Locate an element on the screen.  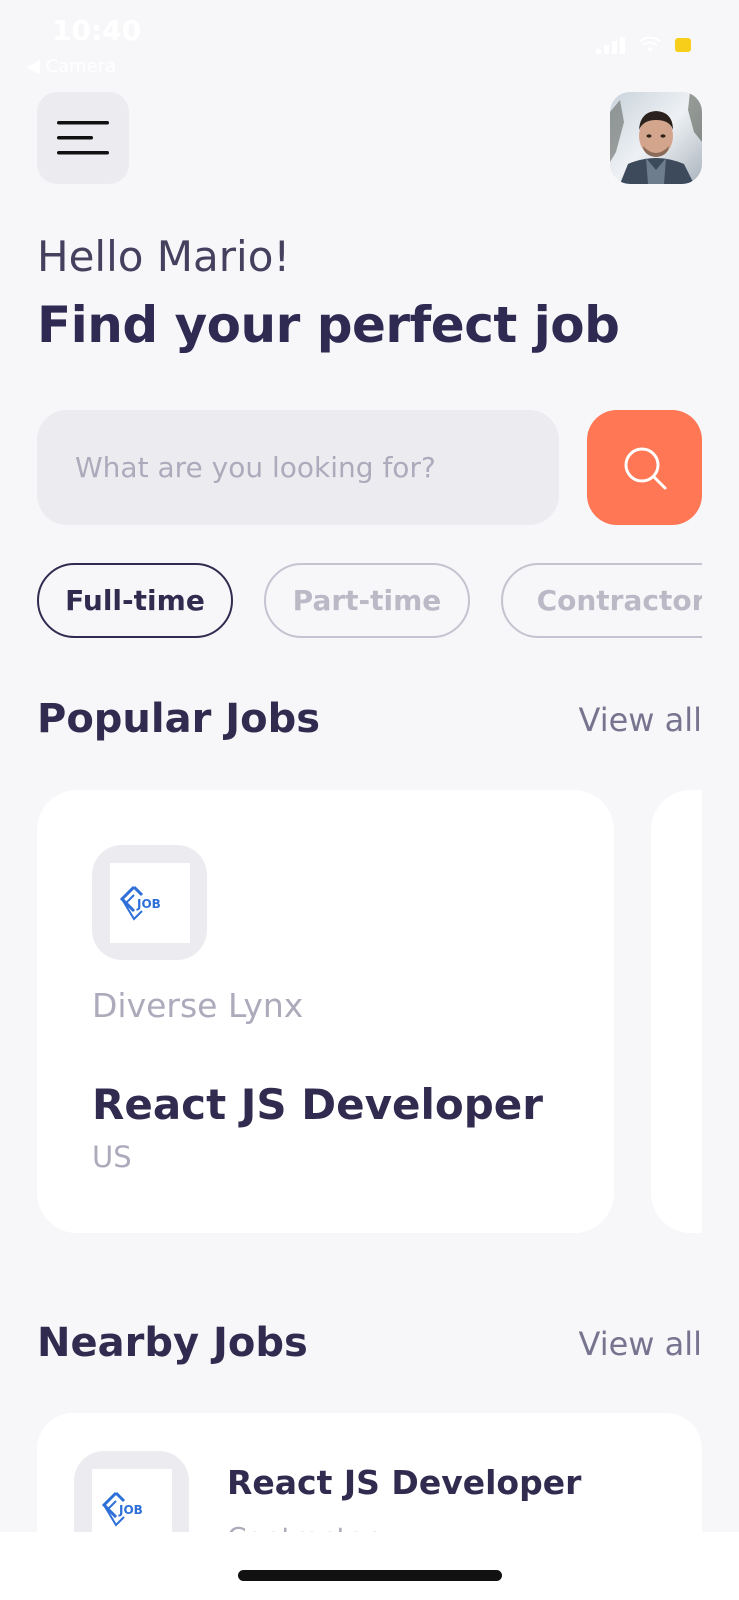
menu-icon is located at coordinates (83, 138).